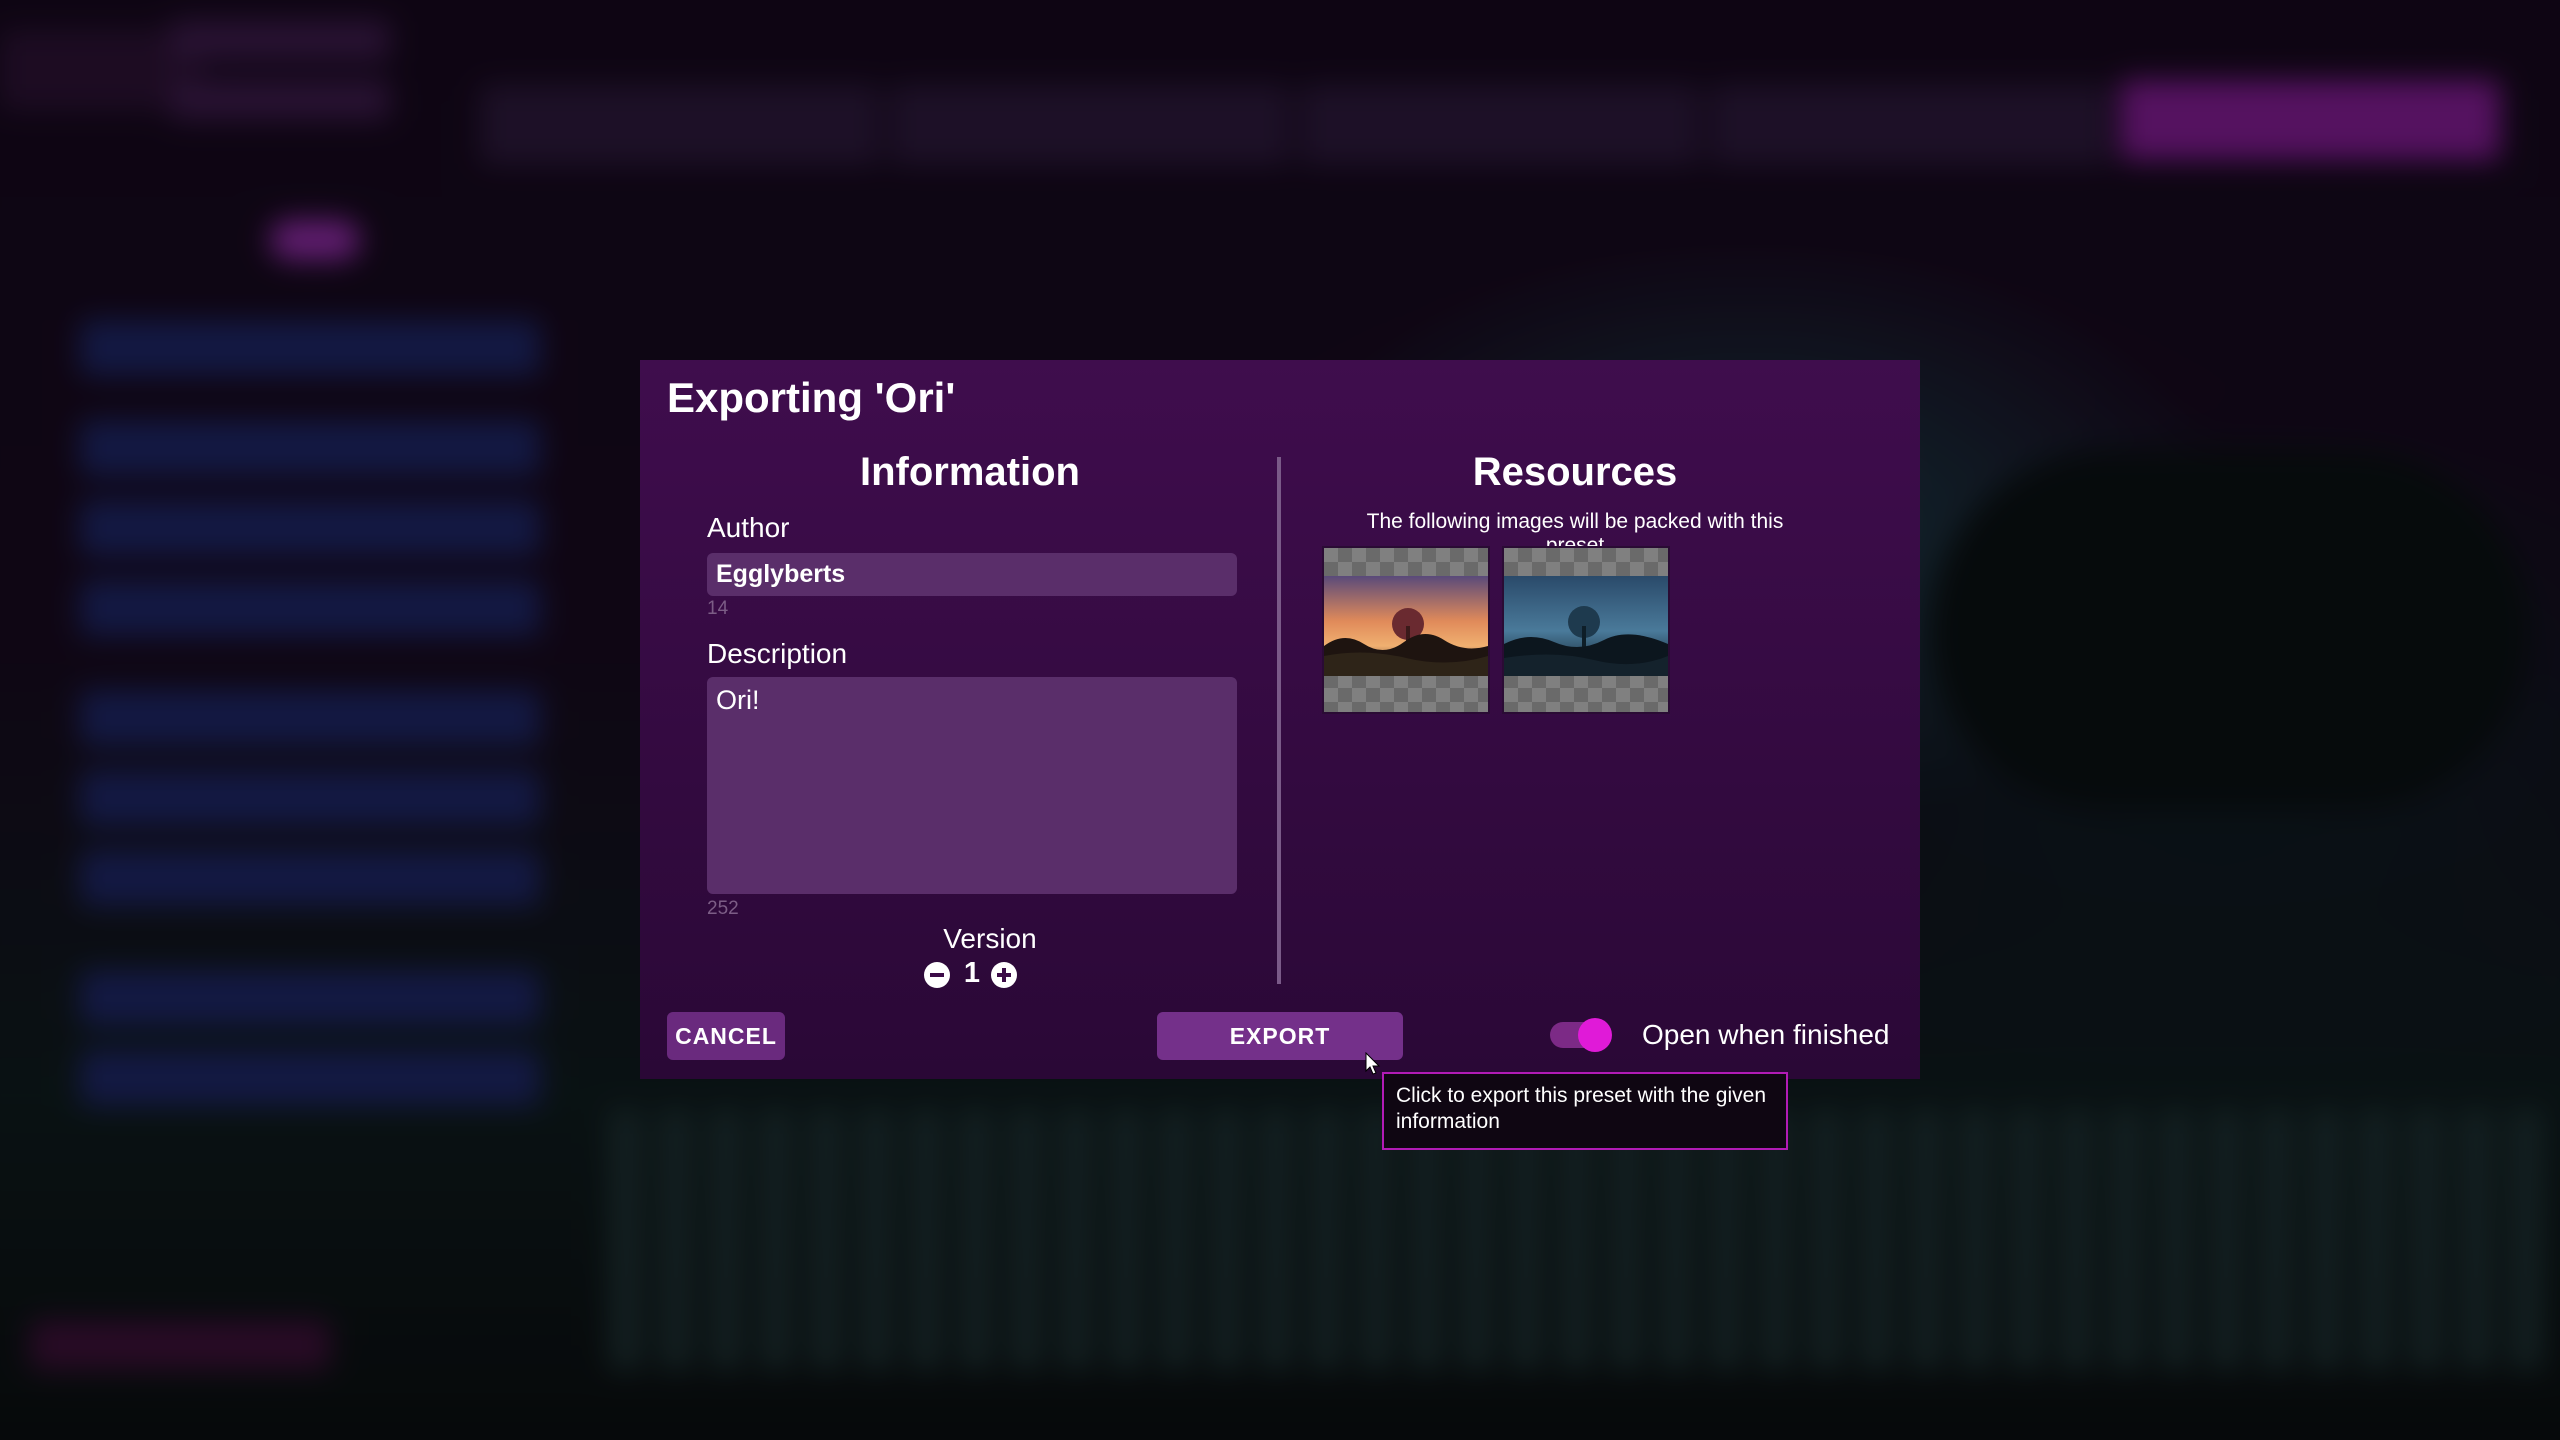 The height and width of the screenshot is (1440, 2560). What do you see at coordinates (972, 785) in the screenshot?
I see `description-textarea: Ori!` at bounding box center [972, 785].